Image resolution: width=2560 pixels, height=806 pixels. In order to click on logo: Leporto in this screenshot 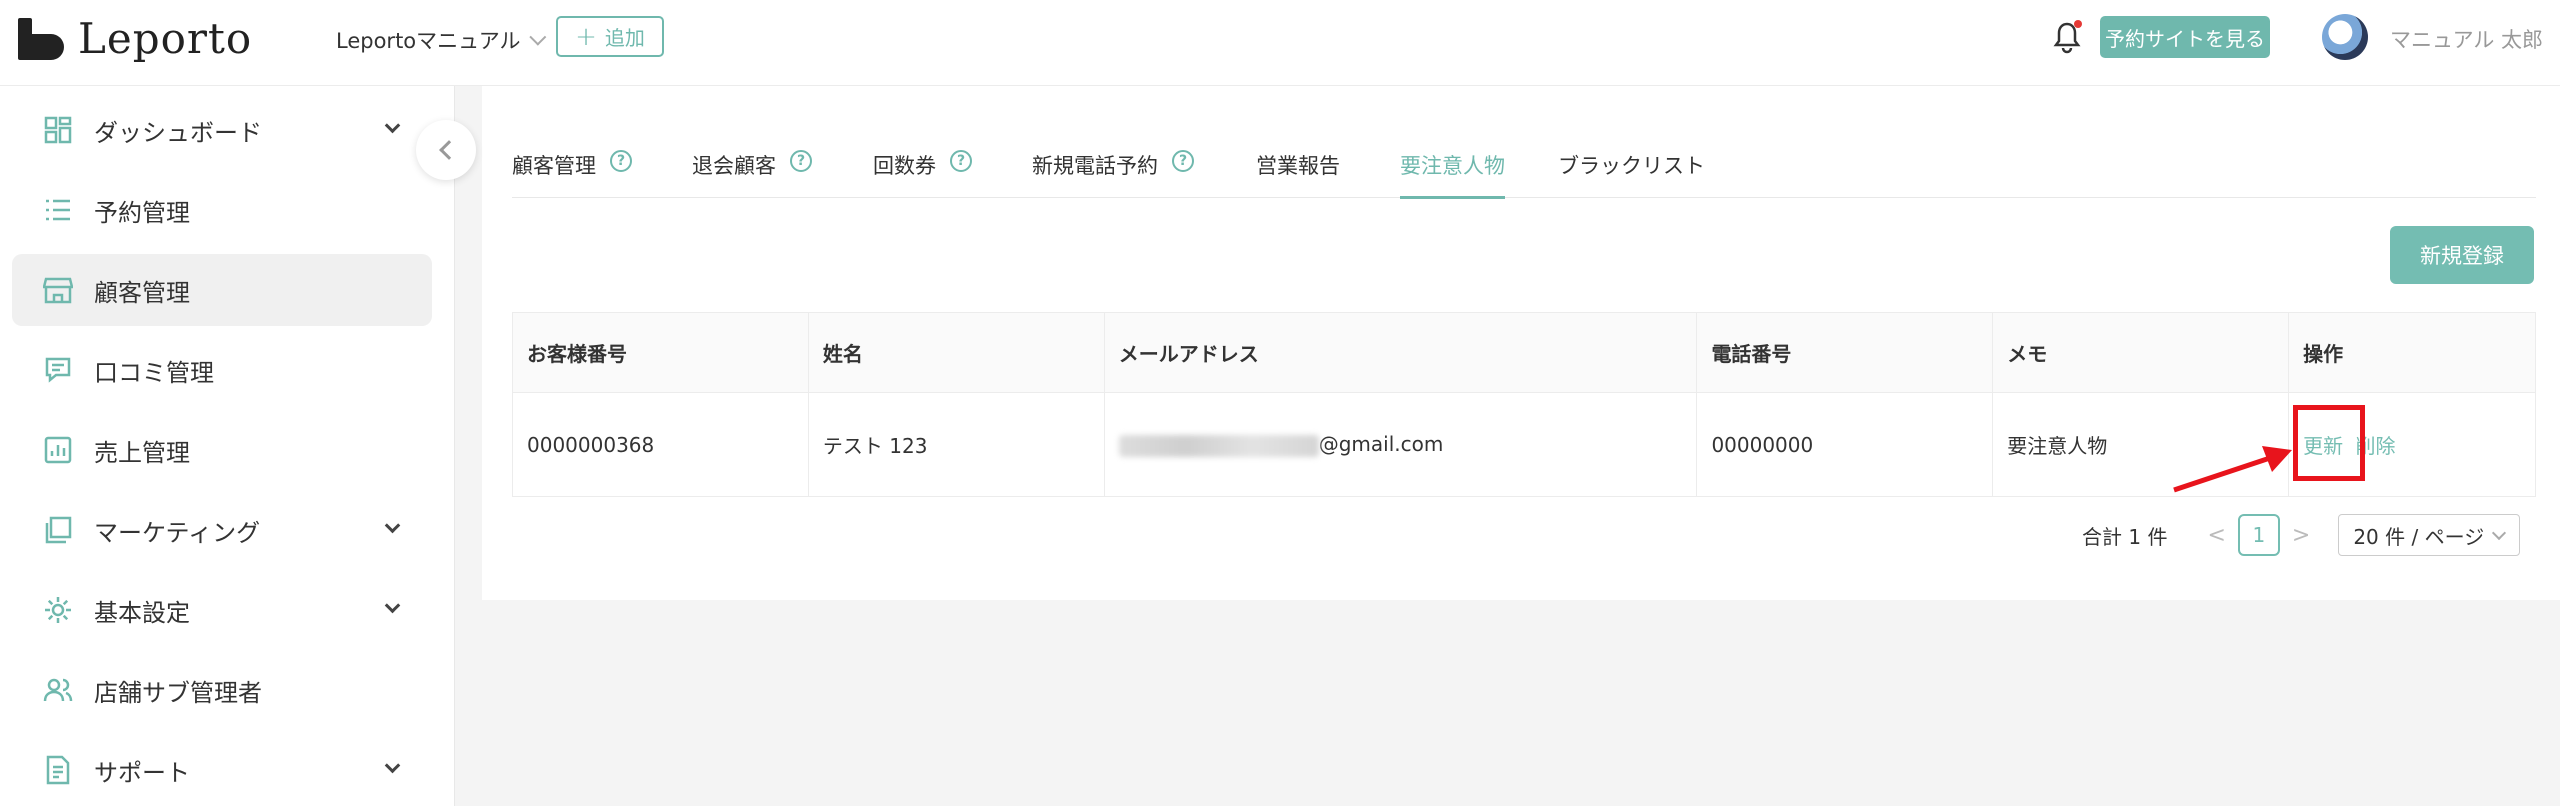, I will do `click(135, 38)`.